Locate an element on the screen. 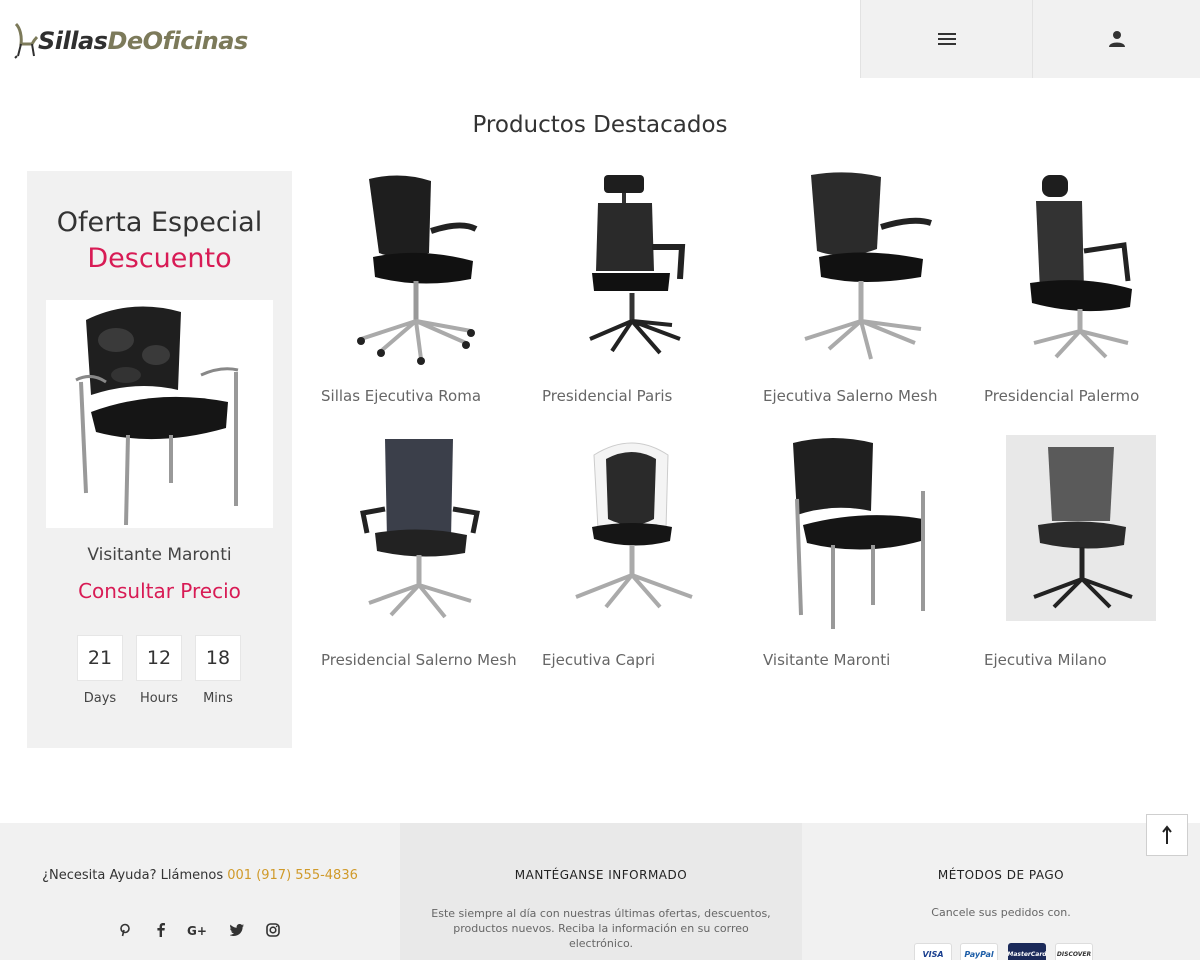 Image resolution: width=1200 pixels, height=960 pixels. countdown-hours-label: Hours is located at coordinates (159, 698).